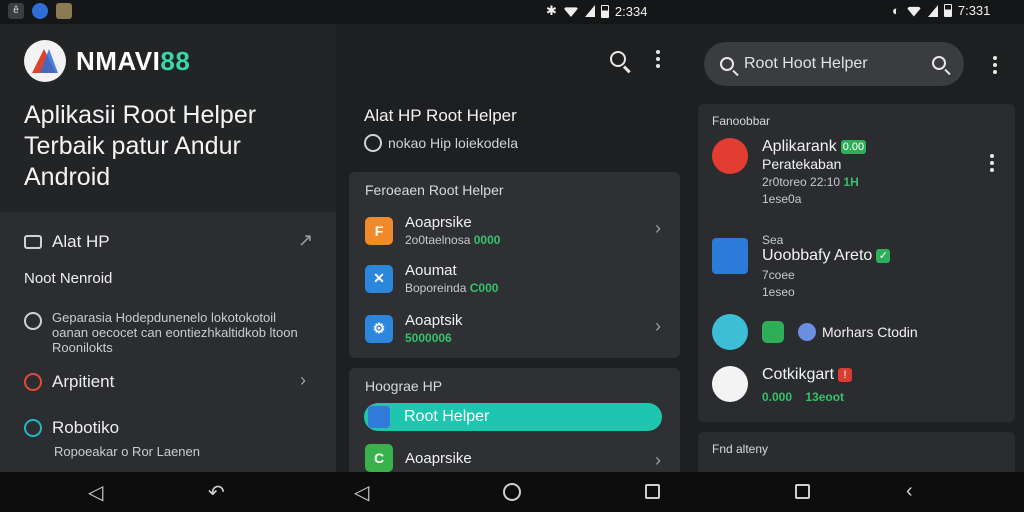 This screenshot has height=512, width=1024. Describe the element at coordinates (635, 59) in the screenshot. I see `middle-toolbar` at that location.